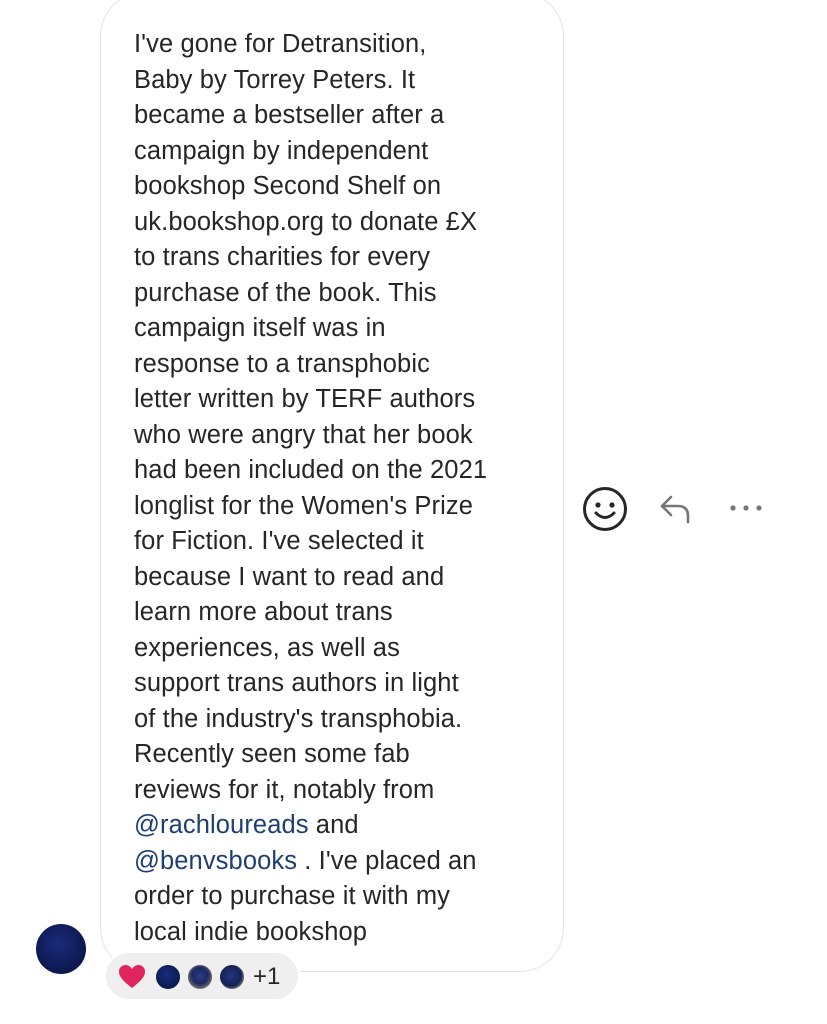  What do you see at coordinates (305, 399) in the screenshot?
I see `message-line: letter written by TERF authors` at bounding box center [305, 399].